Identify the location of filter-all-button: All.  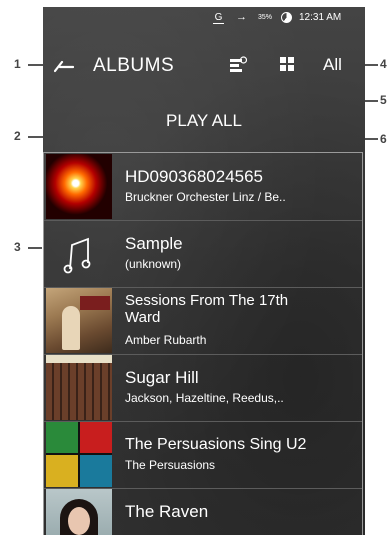
(332, 65).